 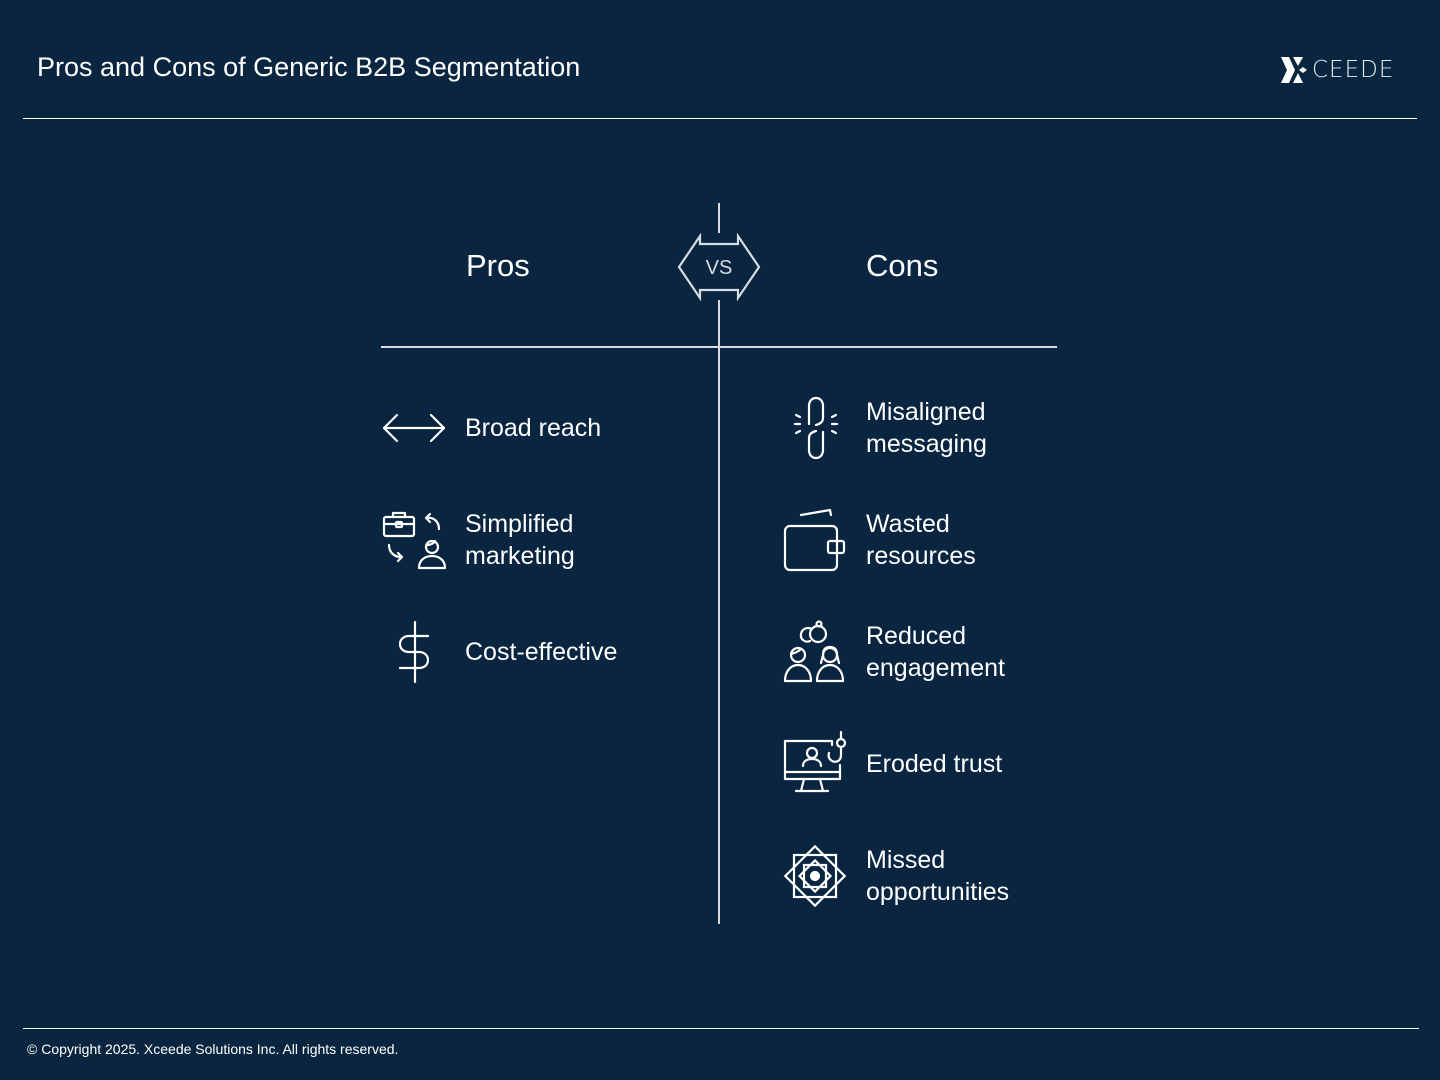 I want to click on item-label: Eroded trust, so click(x=934, y=764).